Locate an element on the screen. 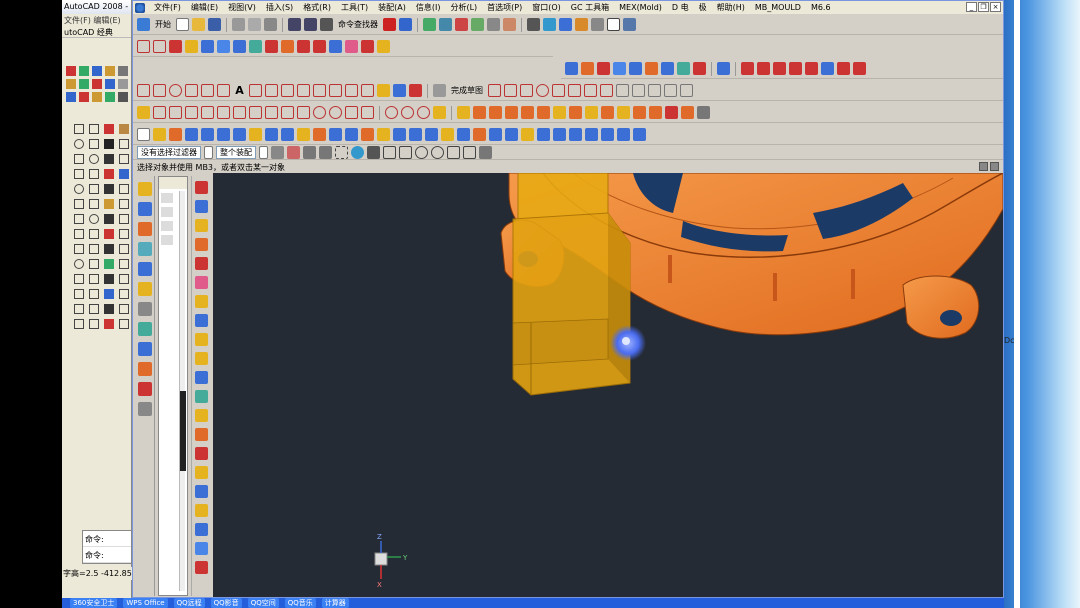 The height and width of the screenshot is (608, 1080). menu-electrode: D 电 is located at coordinates (680, 7).